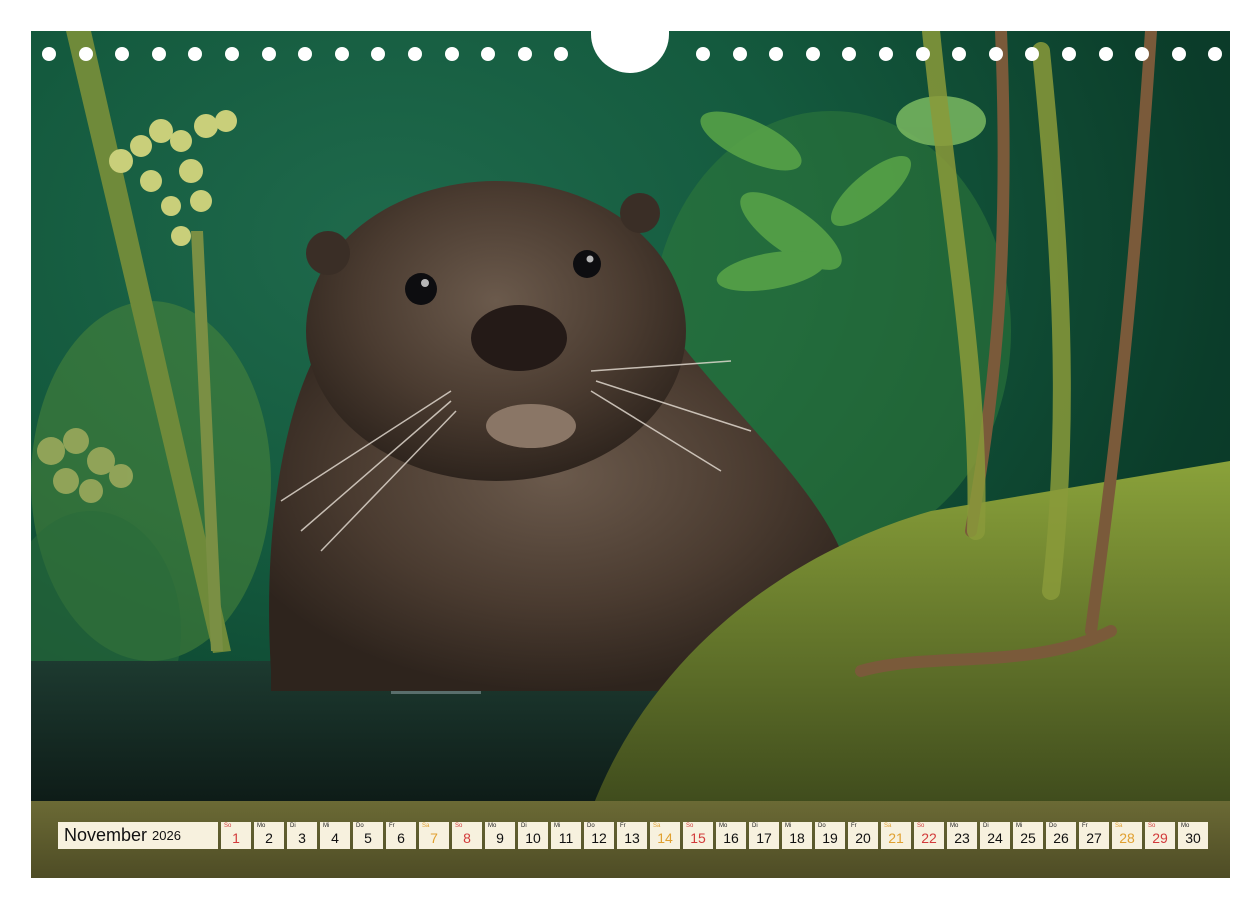  I want to click on day-number: 12, so click(599, 838).